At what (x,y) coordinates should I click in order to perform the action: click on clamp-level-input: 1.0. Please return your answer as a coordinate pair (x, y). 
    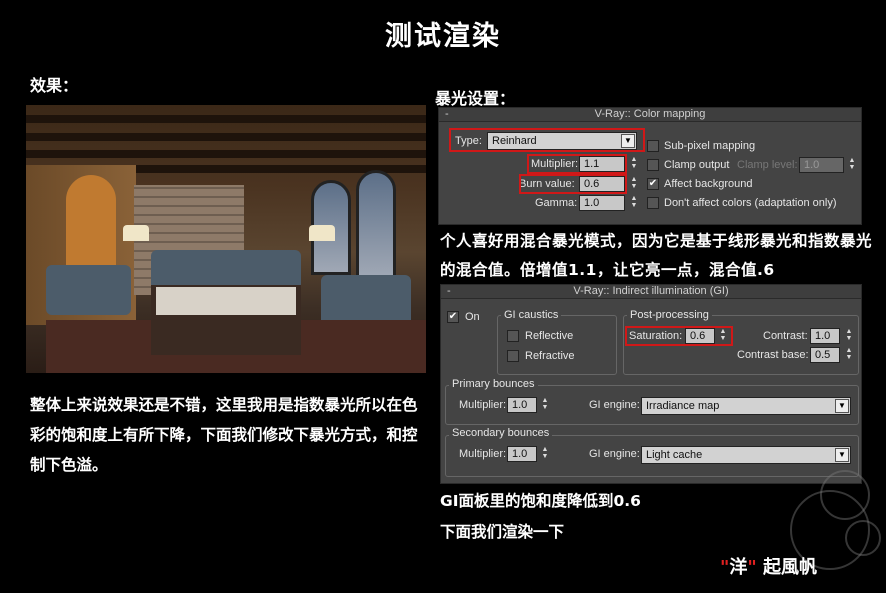
    Looking at the image, I should click on (821, 165).